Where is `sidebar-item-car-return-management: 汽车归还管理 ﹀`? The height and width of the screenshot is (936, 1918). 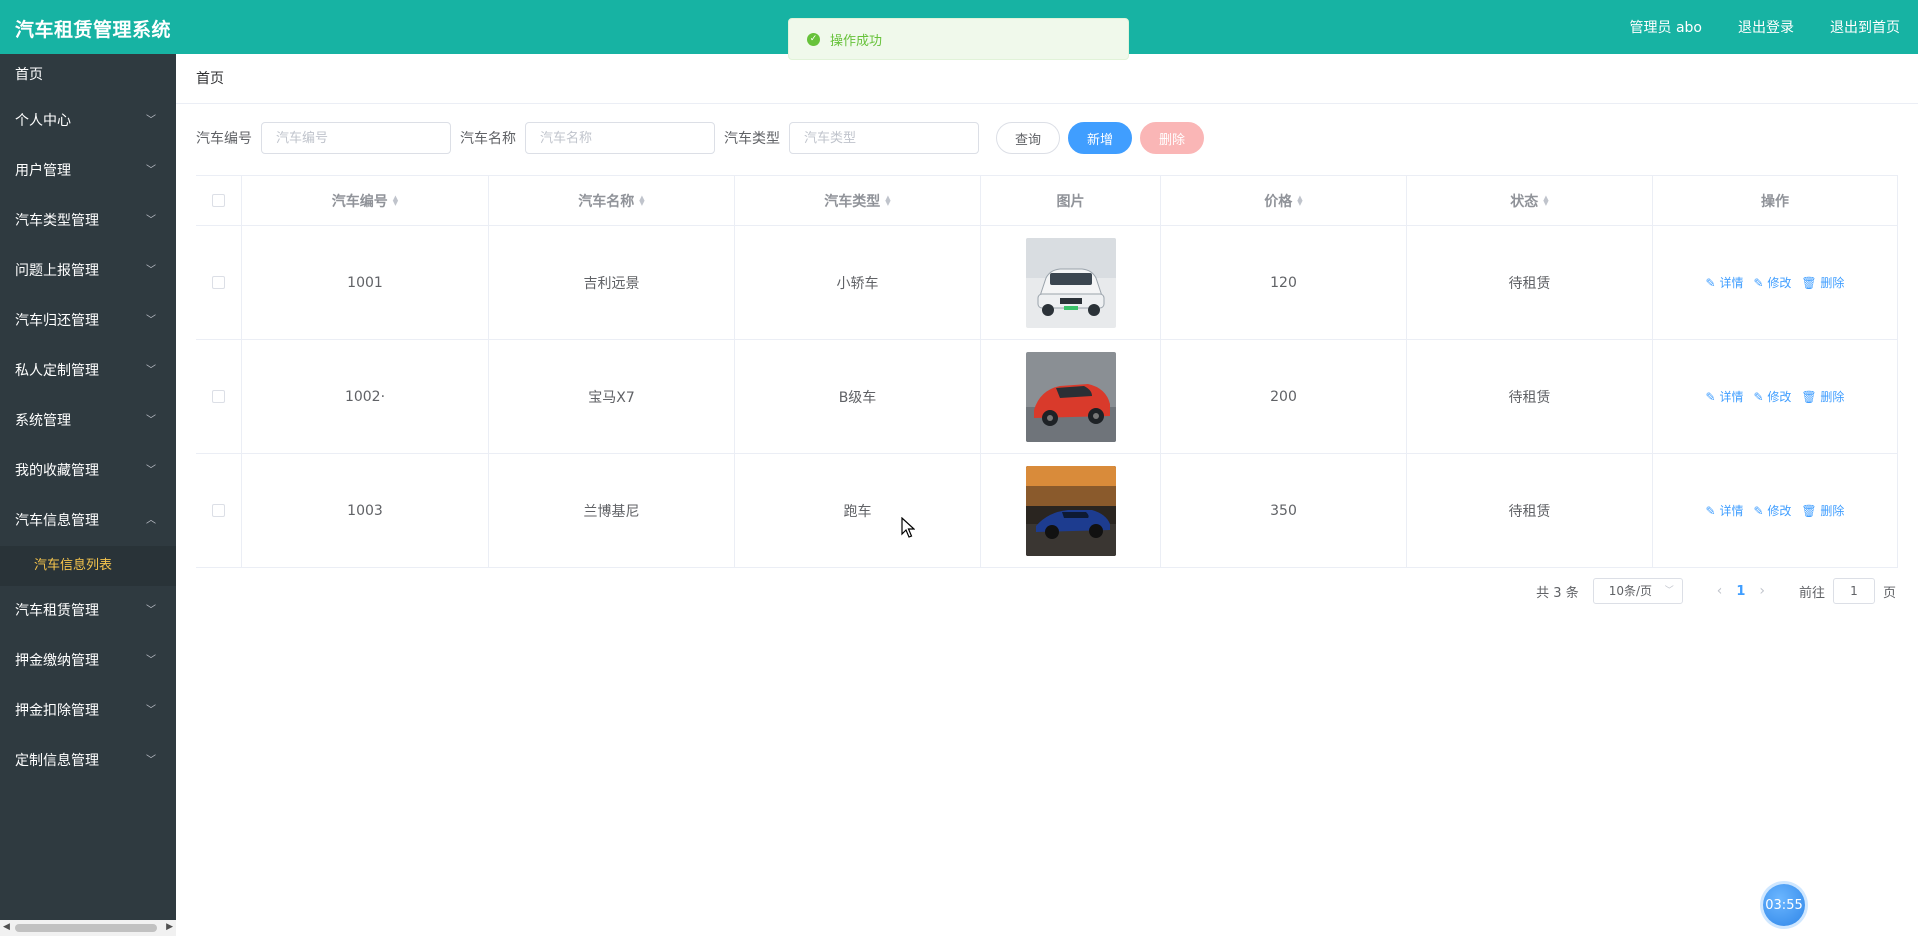
sidebar-item-car-return-management: 汽车归还管理 ﹀ is located at coordinates (88, 321).